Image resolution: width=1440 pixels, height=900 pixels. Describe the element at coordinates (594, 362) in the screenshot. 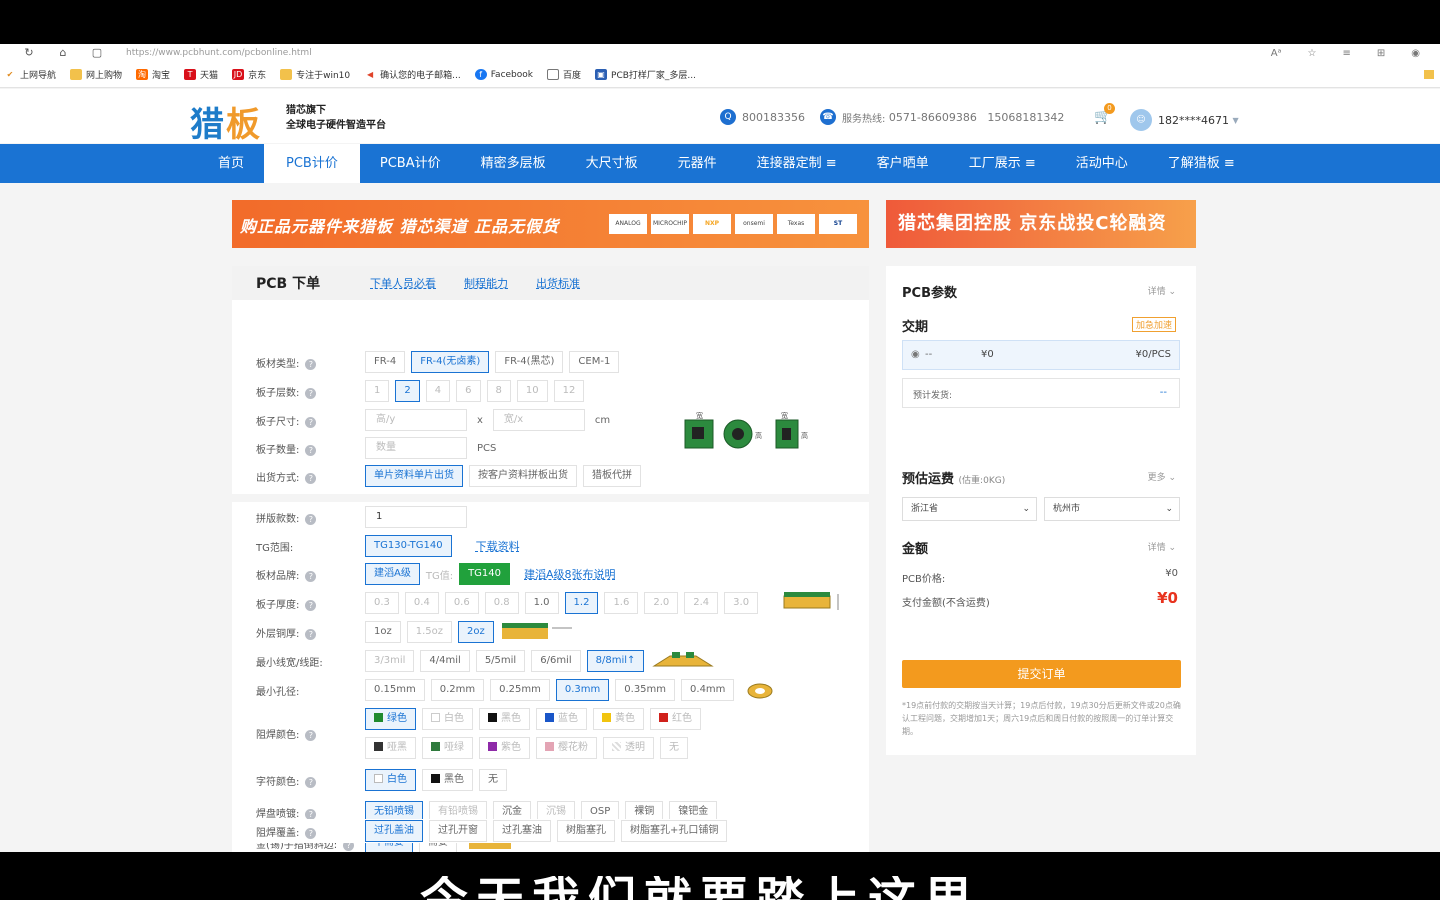

I see `option-cem1: CEM-1` at that location.